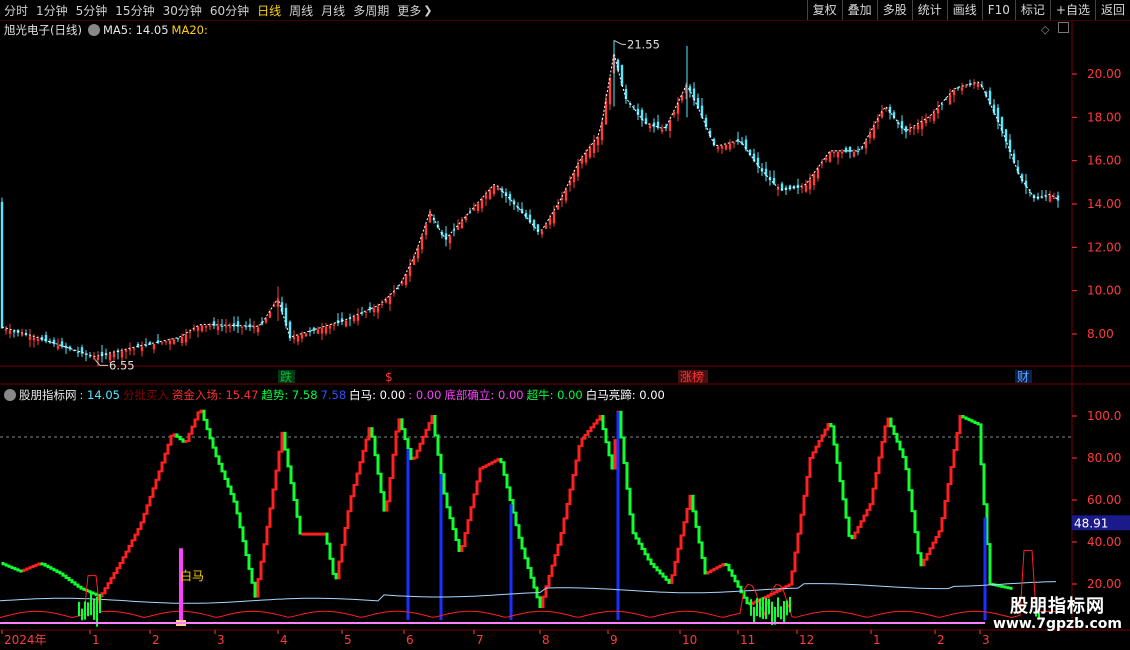 This screenshot has width=1130, height=650. I want to click on period-tab: 日线, so click(269, 10).